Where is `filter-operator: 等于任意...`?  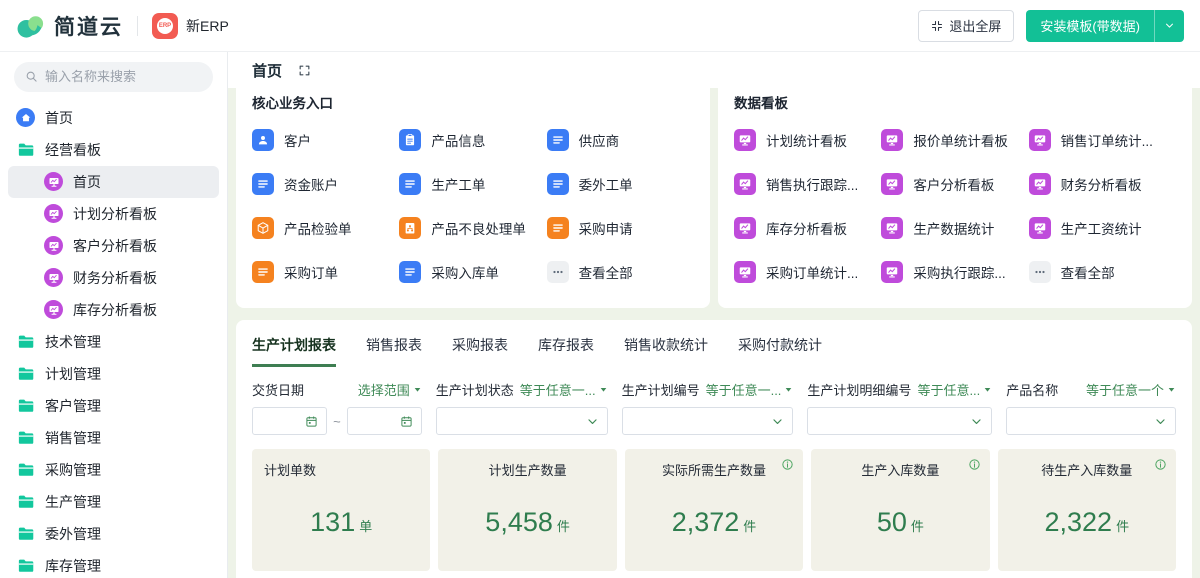 filter-operator: 等于任意... is located at coordinates (954, 389).